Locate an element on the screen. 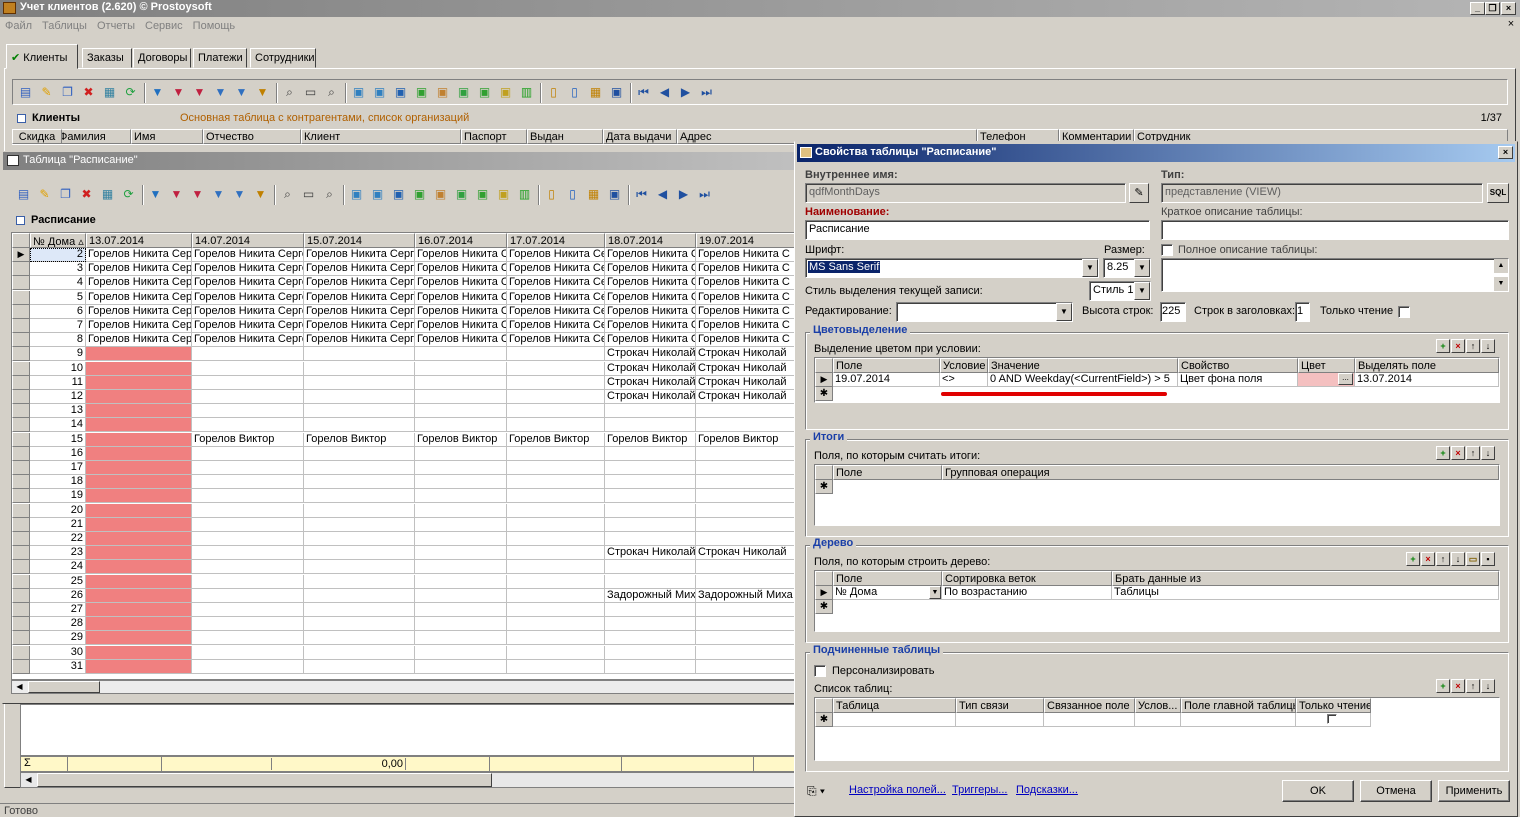  house-number-cell: 20 is located at coordinates (58, 511).